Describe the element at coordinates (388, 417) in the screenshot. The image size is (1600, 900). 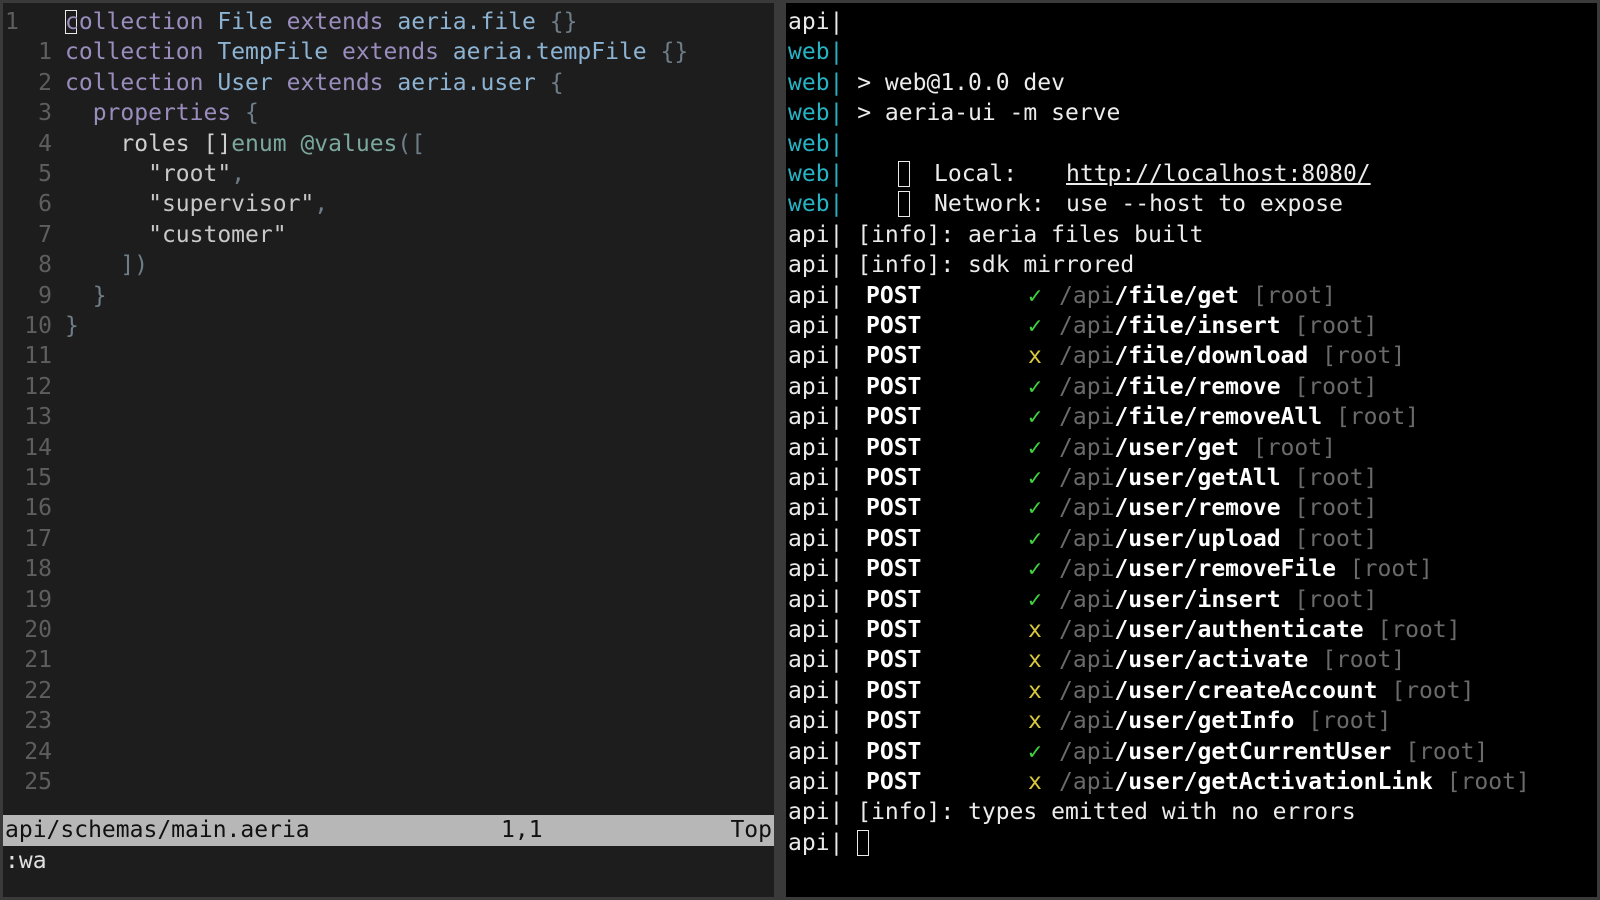
I see `editor-line: 13` at that location.